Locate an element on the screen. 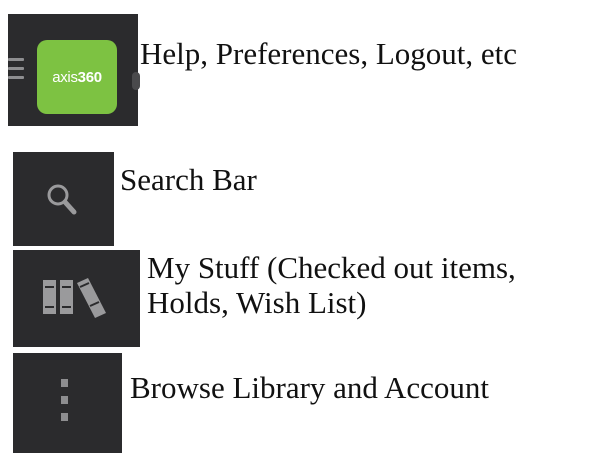  more-vertical-icon is located at coordinates (64, 400).